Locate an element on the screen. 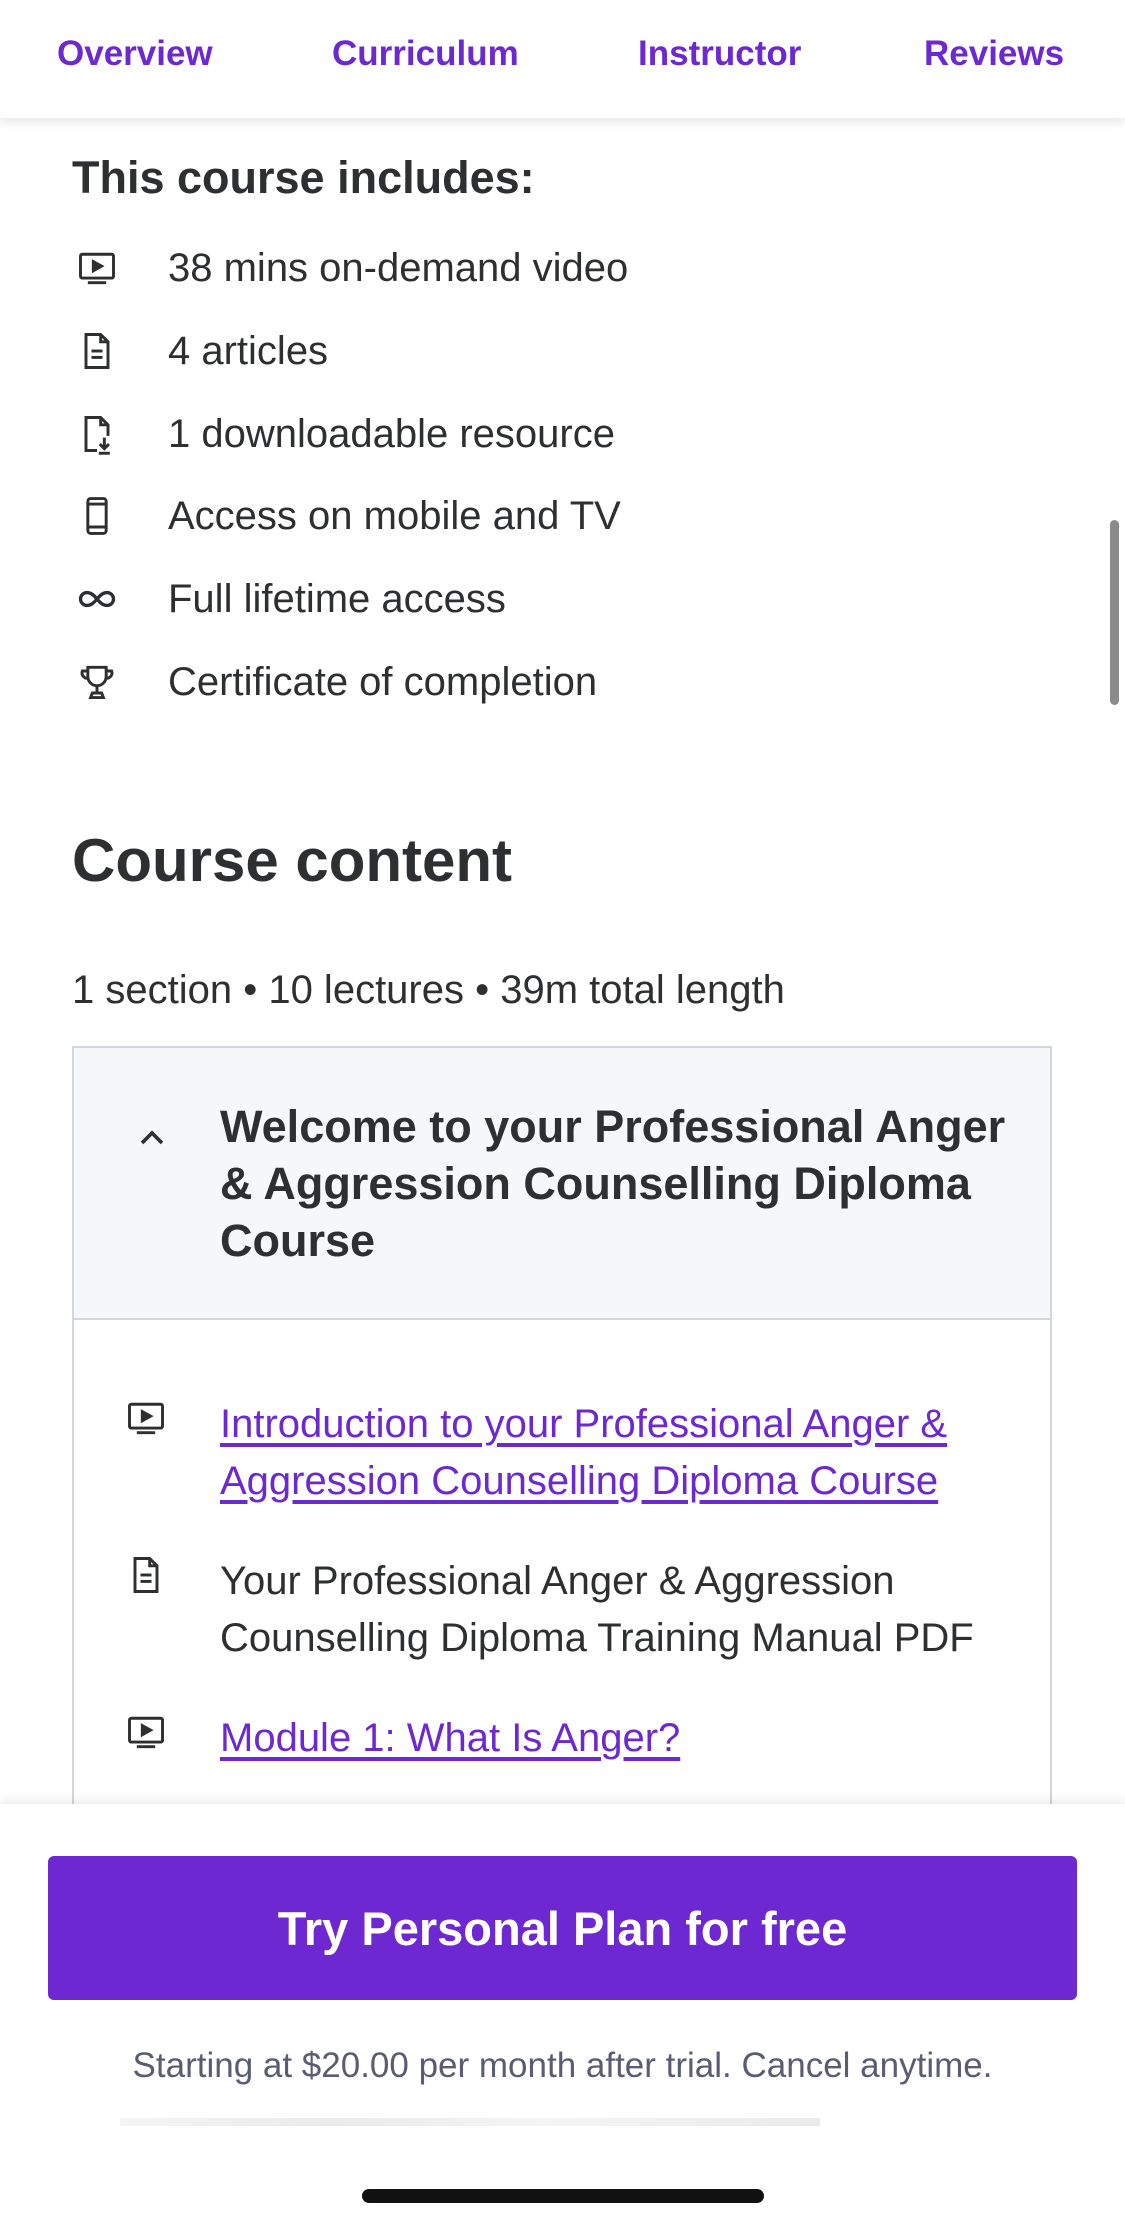  include-text: 1 downloadable resource is located at coordinates (391, 433).